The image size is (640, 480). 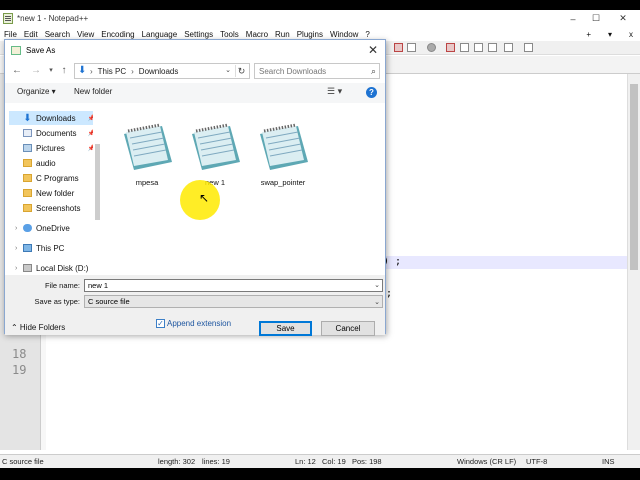 I want to click on search-input, so click(x=310, y=71).